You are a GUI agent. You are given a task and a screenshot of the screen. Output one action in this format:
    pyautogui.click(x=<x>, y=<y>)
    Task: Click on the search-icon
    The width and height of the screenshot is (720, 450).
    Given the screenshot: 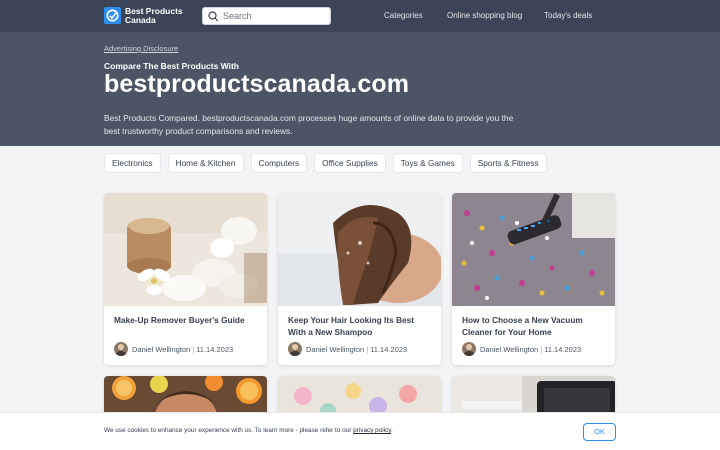 What is the action you would take?
    pyautogui.click(x=213, y=16)
    